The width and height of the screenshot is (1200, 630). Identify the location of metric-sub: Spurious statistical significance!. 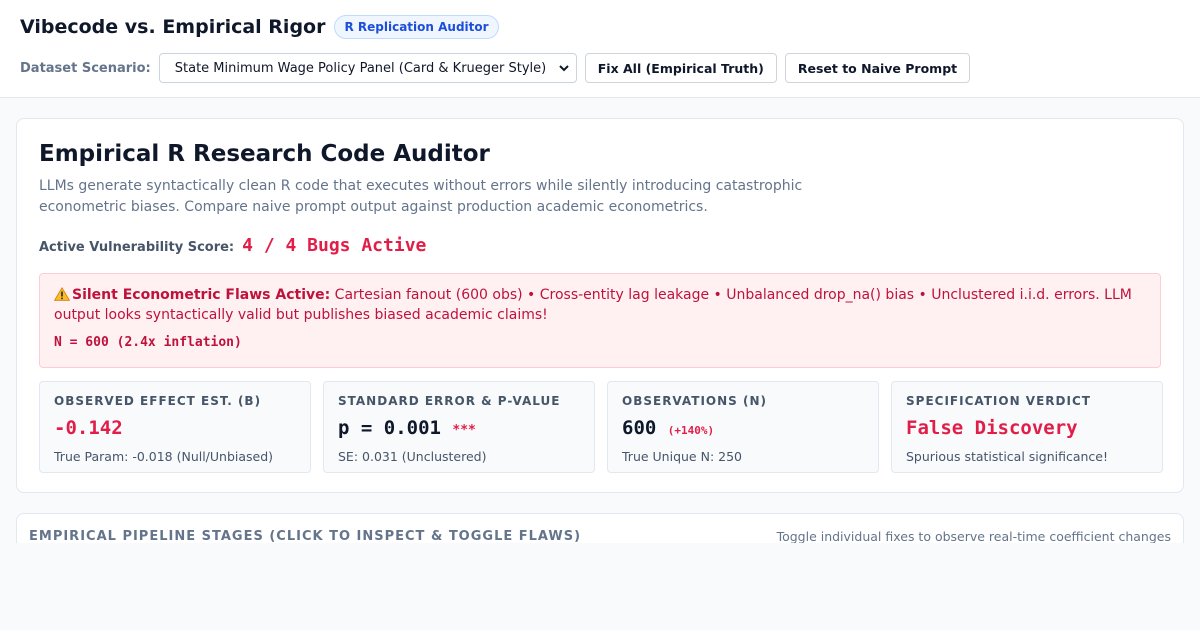
(1007, 456).